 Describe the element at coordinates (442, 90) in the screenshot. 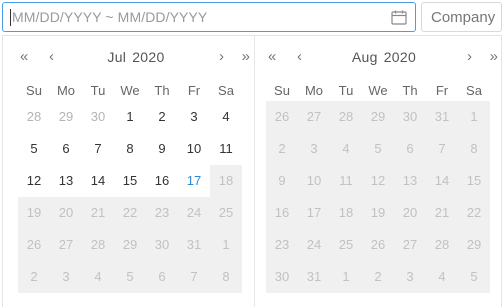

I see `weekday-label: Fr` at that location.